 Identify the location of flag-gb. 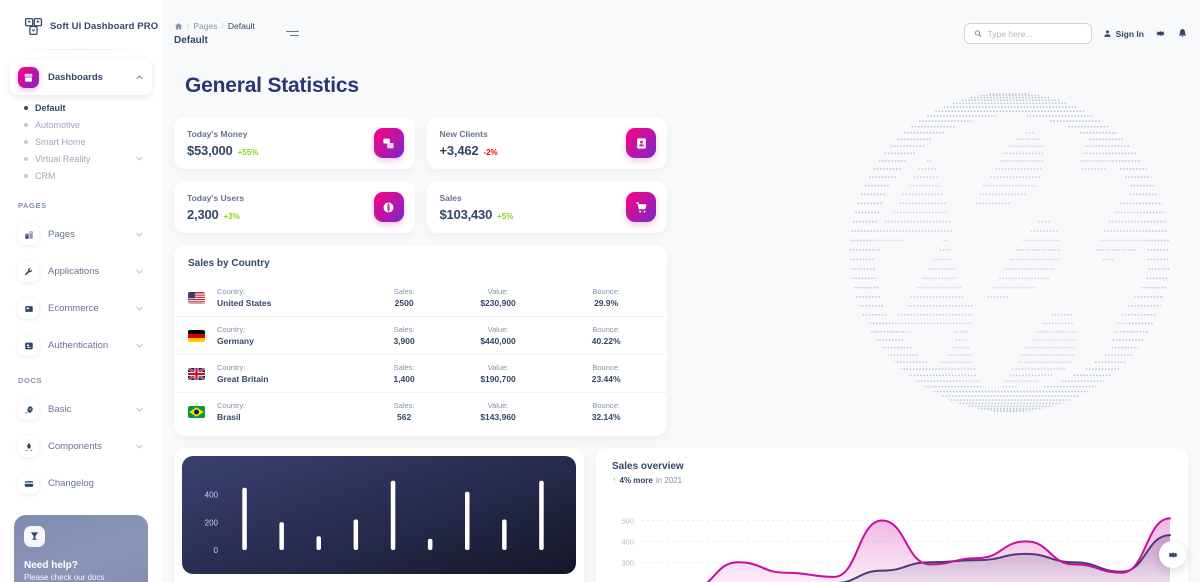
(196, 373).